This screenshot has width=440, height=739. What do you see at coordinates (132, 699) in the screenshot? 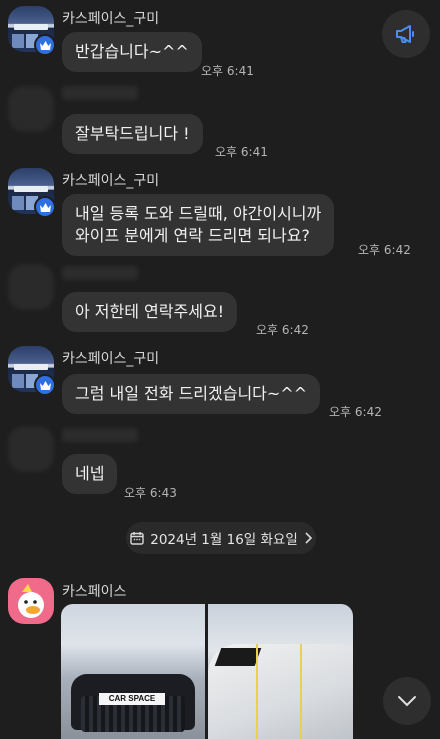
I see `license-plate: CAR SPACE` at bounding box center [132, 699].